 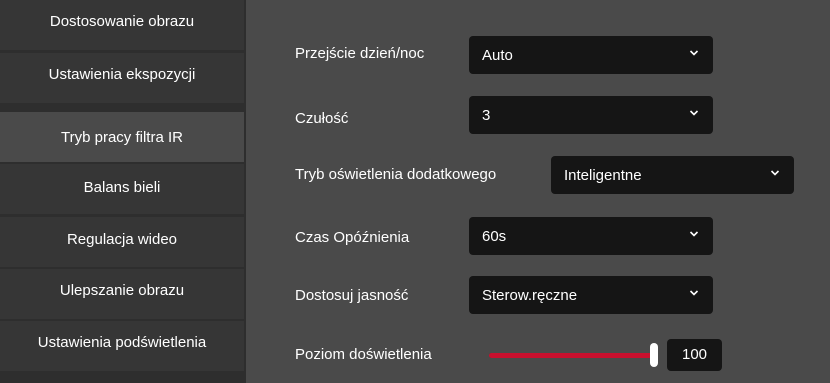 I want to click on day-night-label: Przejście dzień/noc, so click(x=360, y=53).